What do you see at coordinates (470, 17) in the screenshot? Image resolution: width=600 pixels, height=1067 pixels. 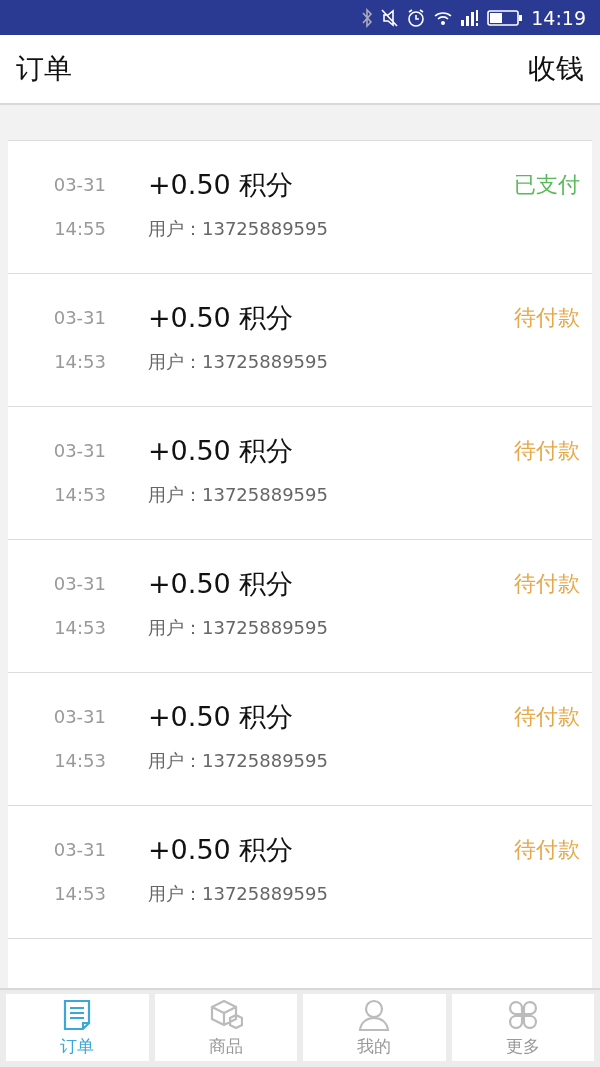 I see `signal-icon` at bounding box center [470, 17].